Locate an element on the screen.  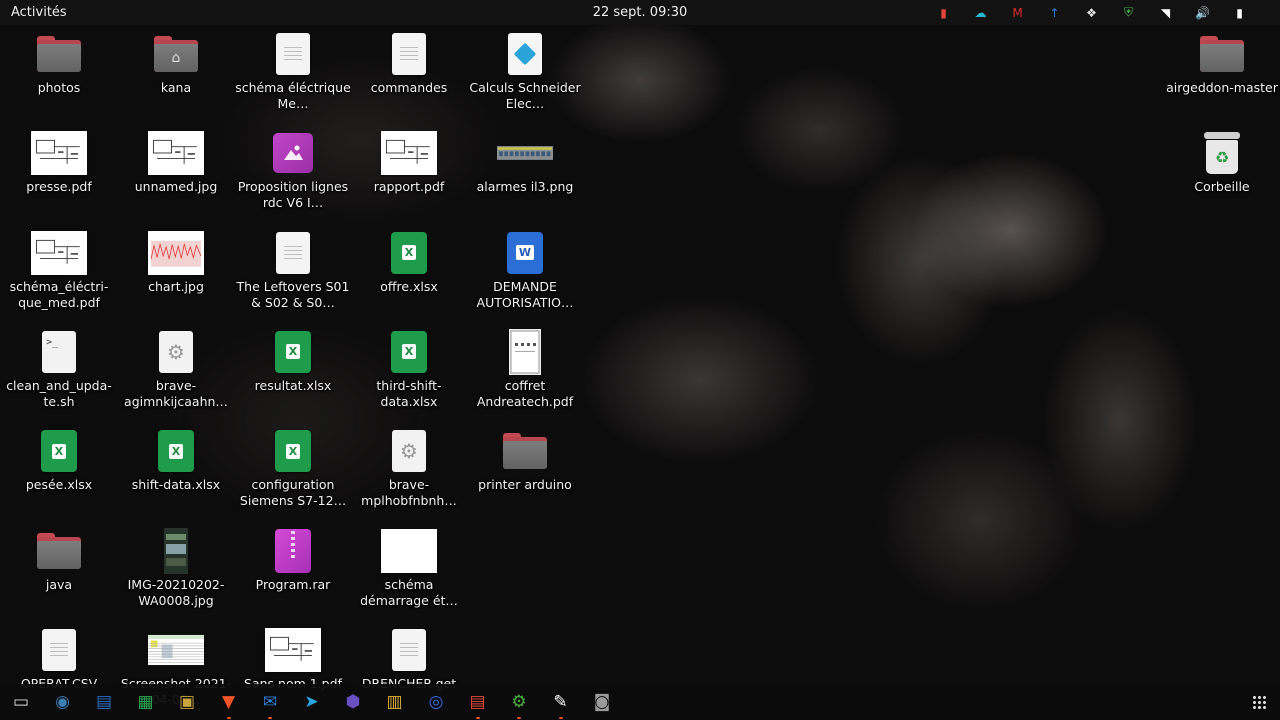
desktop-item: coffret Andreatech.pdf is located at coordinates (525, 376).